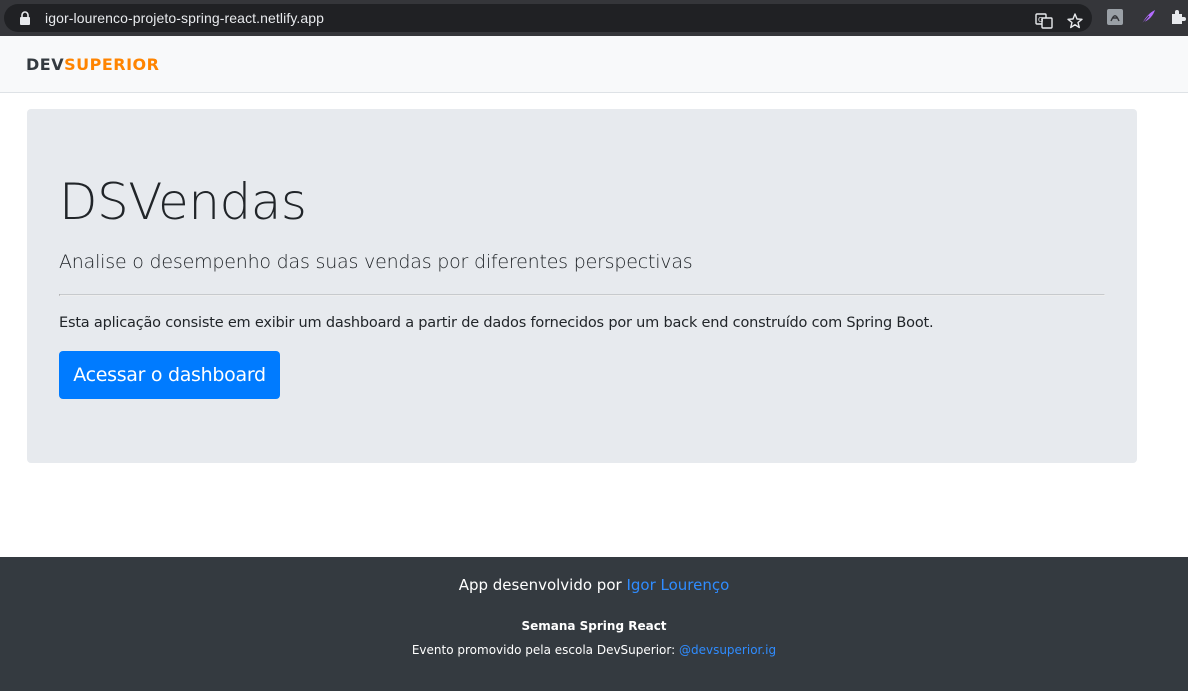  I want to click on footer-credits: App desenvolvido por Igor Lourenço, so click(594, 585).